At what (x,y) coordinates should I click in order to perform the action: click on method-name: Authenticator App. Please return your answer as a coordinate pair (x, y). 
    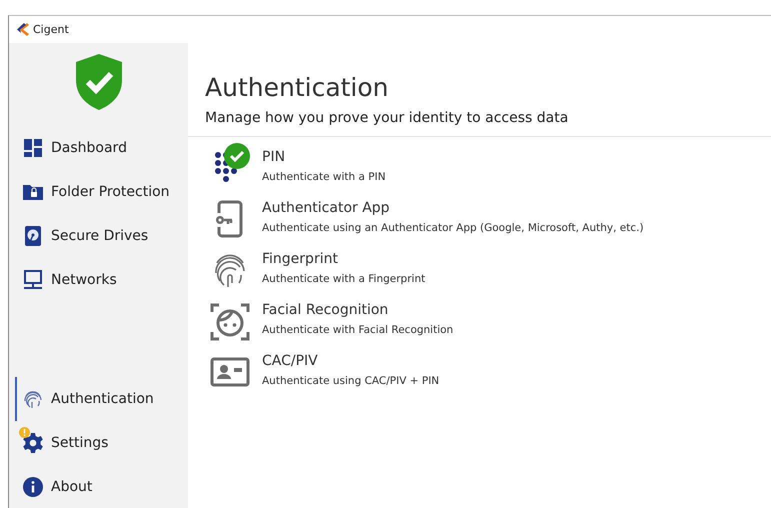
    Looking at the image, I should click on (453, 208).